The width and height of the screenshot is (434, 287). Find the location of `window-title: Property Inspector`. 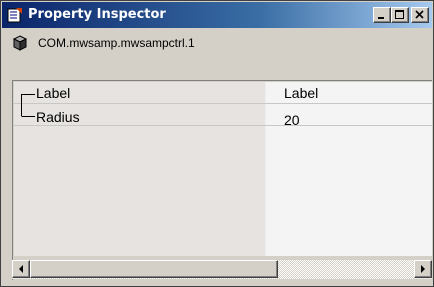

window-title: Property Inspector is located at coordinates (97, 14).